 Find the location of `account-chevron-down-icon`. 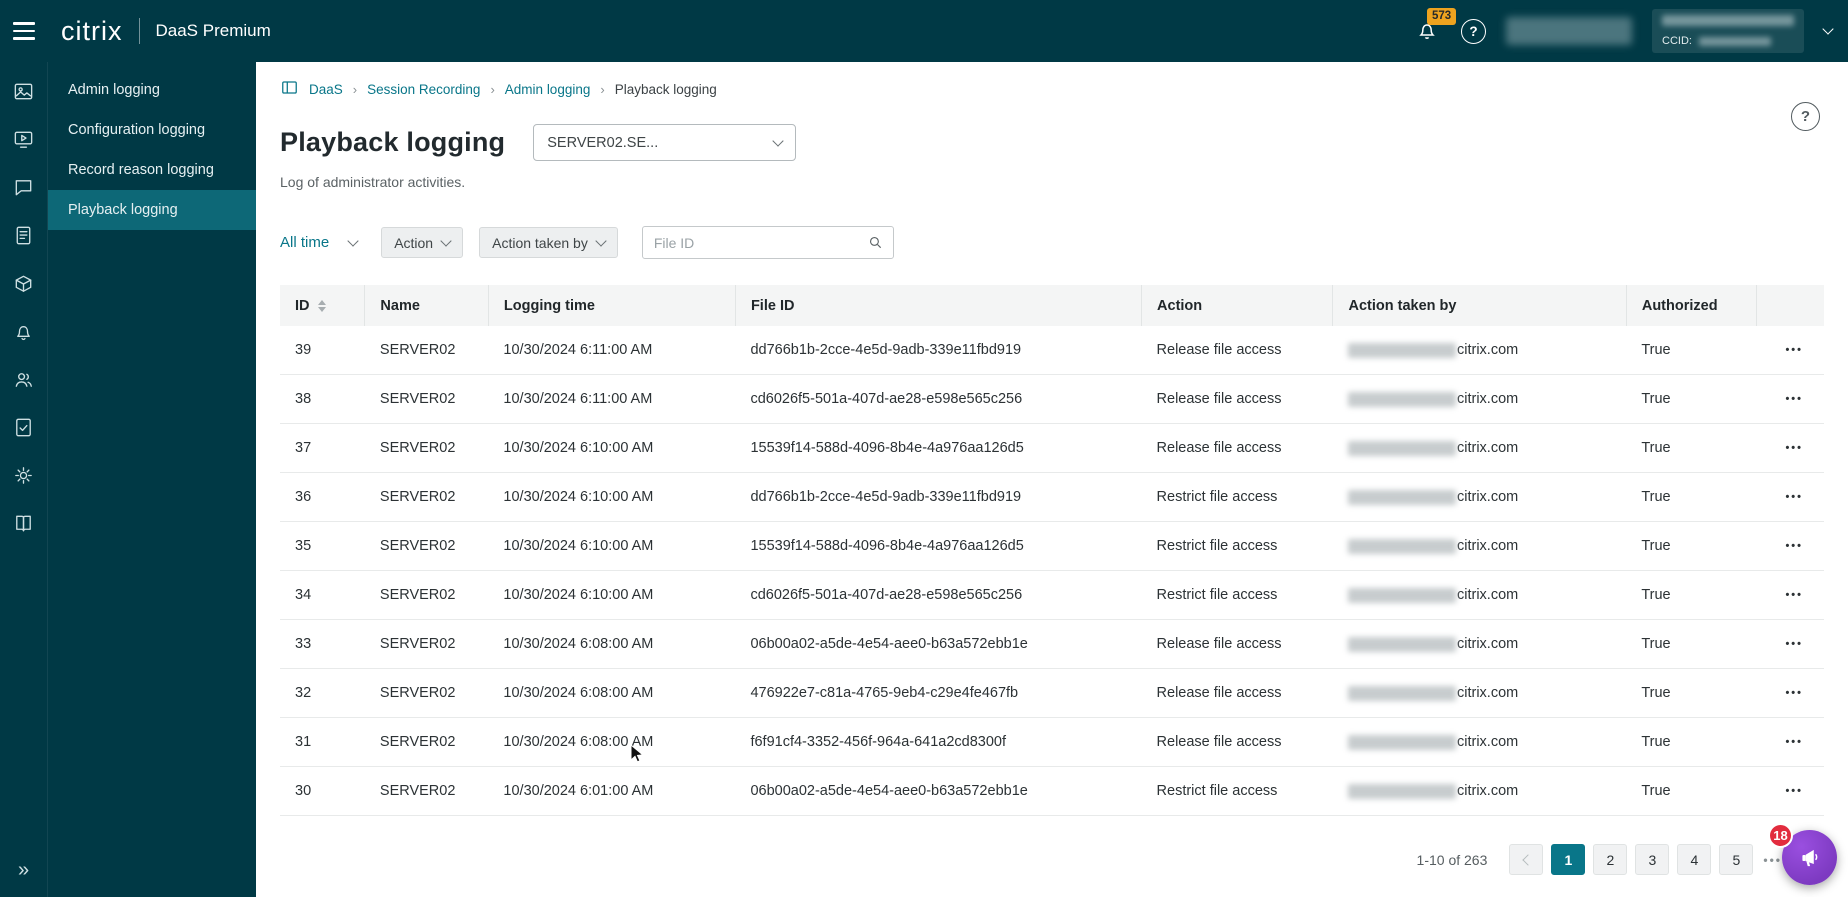

account-chevron-down-icon is located at coordinates (1828, 29).